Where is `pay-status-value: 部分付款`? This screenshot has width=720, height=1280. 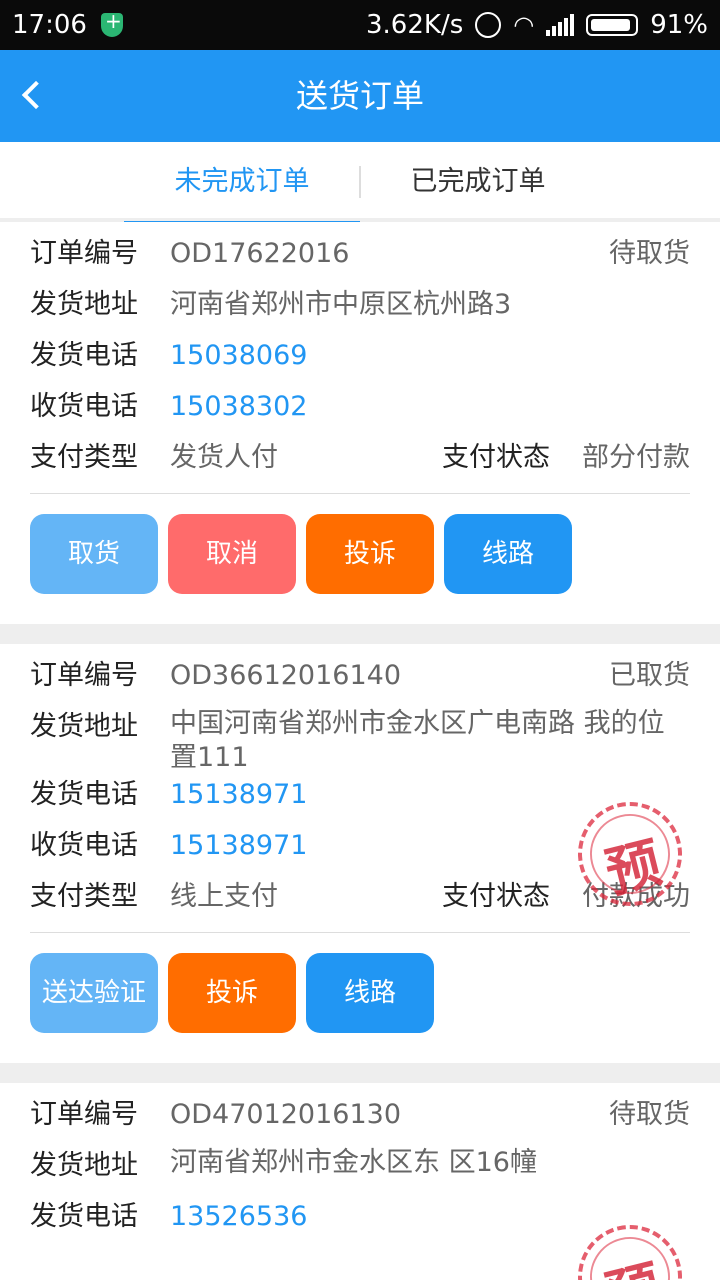
pay-status-value: 部分付款 is located at coordinates (636, 457).